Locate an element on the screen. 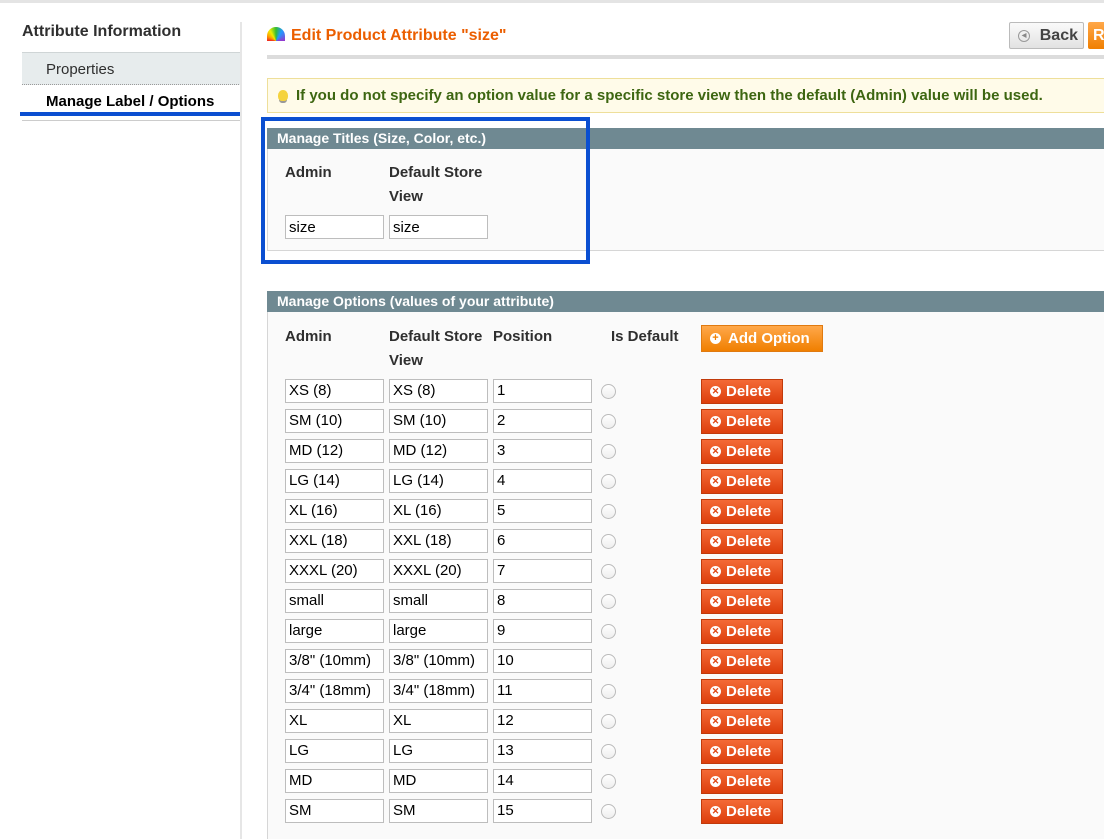 The image size is (1104, 839). option-position-input: 6 is located at coordinates (542, 541).